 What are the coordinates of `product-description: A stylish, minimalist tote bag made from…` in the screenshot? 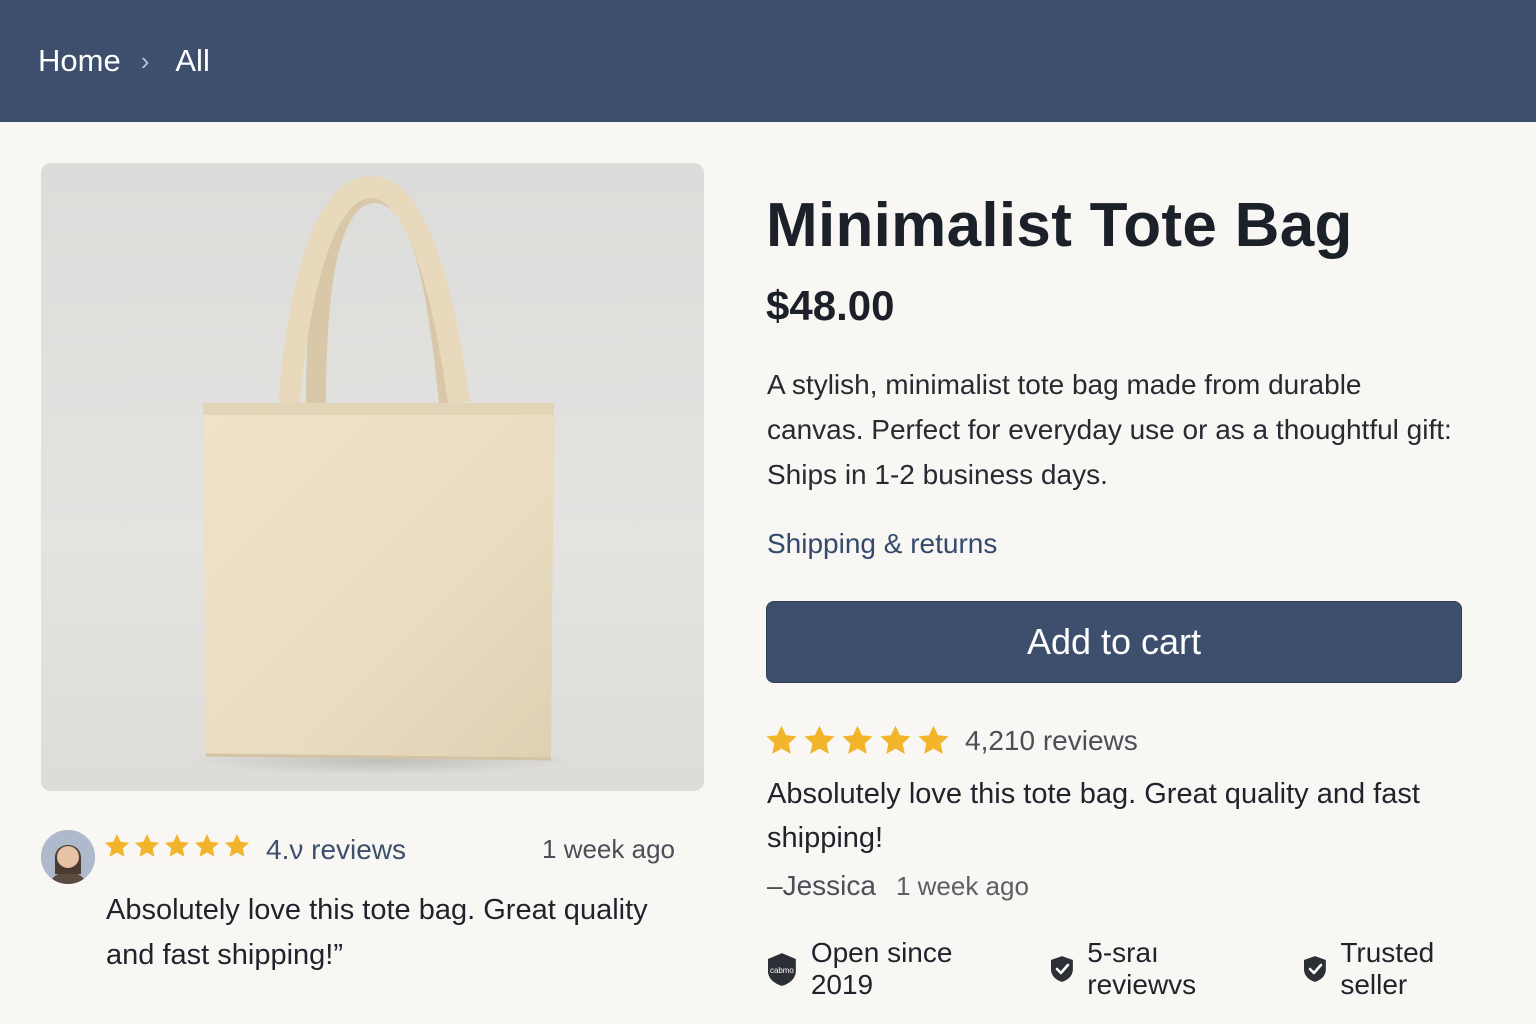 It's located at (1109, 429).